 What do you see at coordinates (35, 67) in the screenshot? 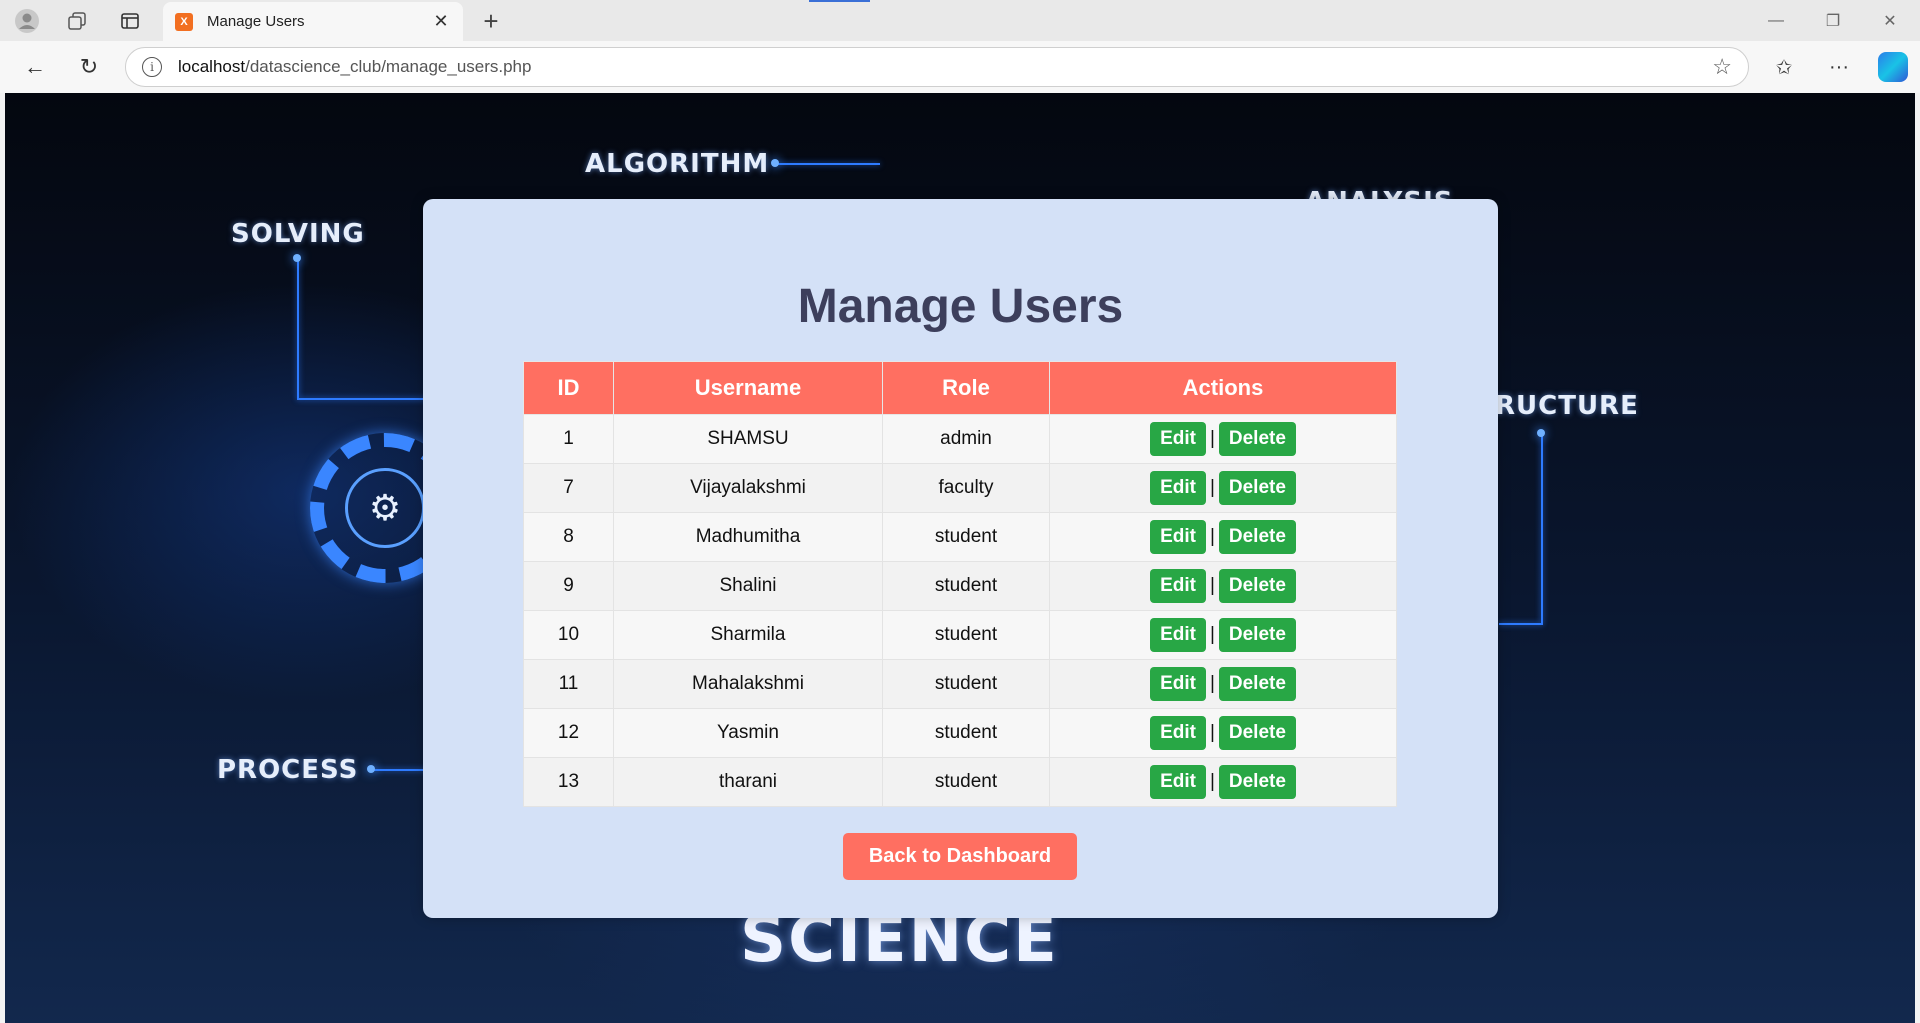
I see `back-arrow-icon: ←` at bounding box center [35, 67].